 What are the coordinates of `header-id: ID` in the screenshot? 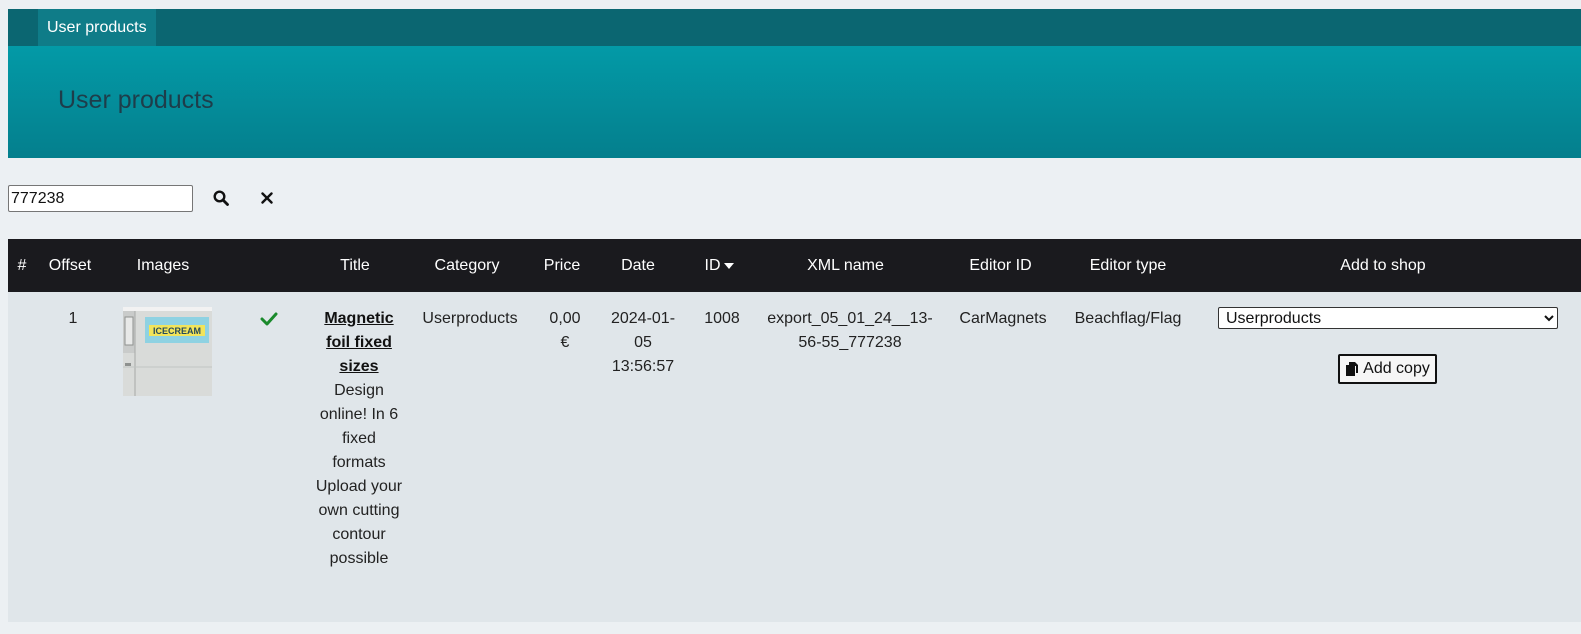 It's located at (719, 265).